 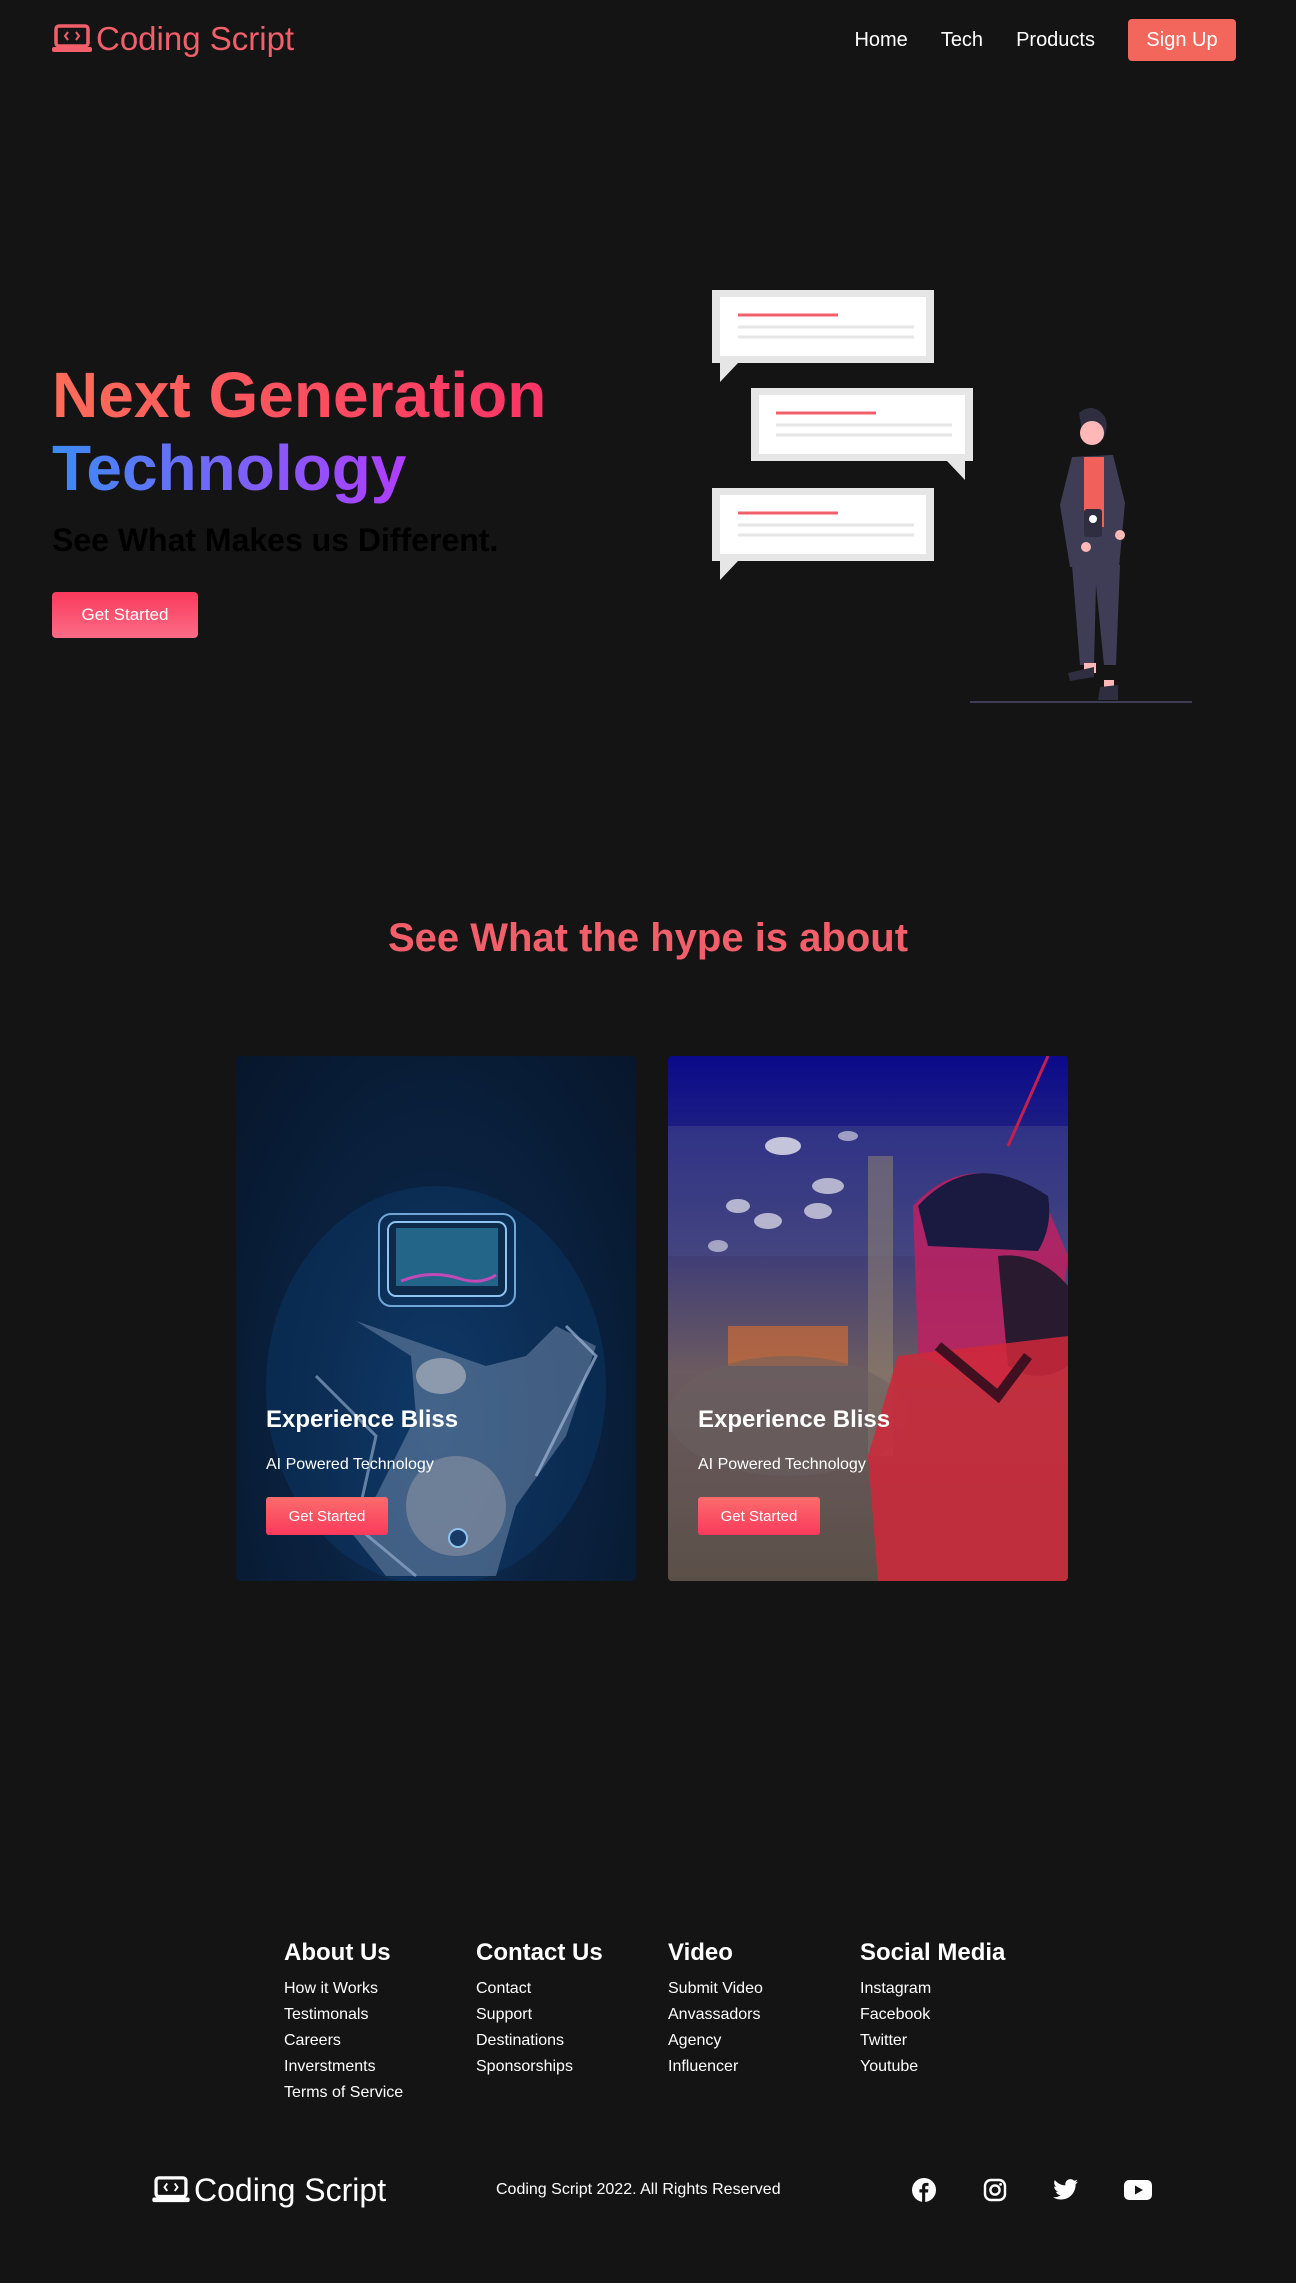 What do you see at coordinates (924, 2190) in the screenshot?
I see `facebook-icon` at bounding box center [924, 2190].